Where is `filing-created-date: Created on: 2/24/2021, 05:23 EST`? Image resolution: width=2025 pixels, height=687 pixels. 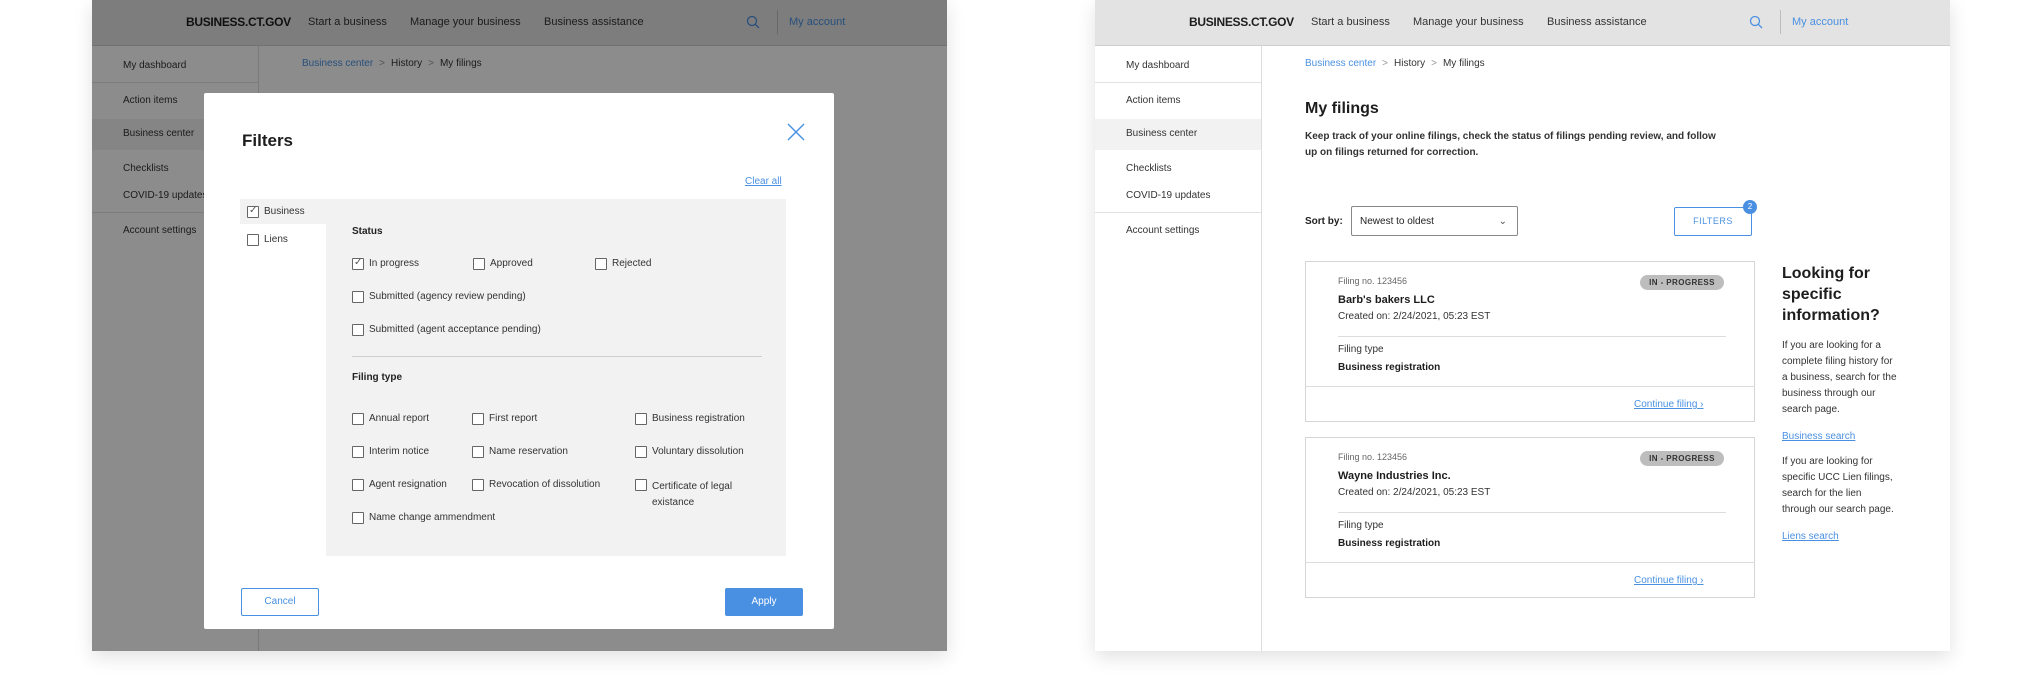
filing-created-date: Created on: 2/24/2021, 05:23 EST is located at coordinates (1414, 316).